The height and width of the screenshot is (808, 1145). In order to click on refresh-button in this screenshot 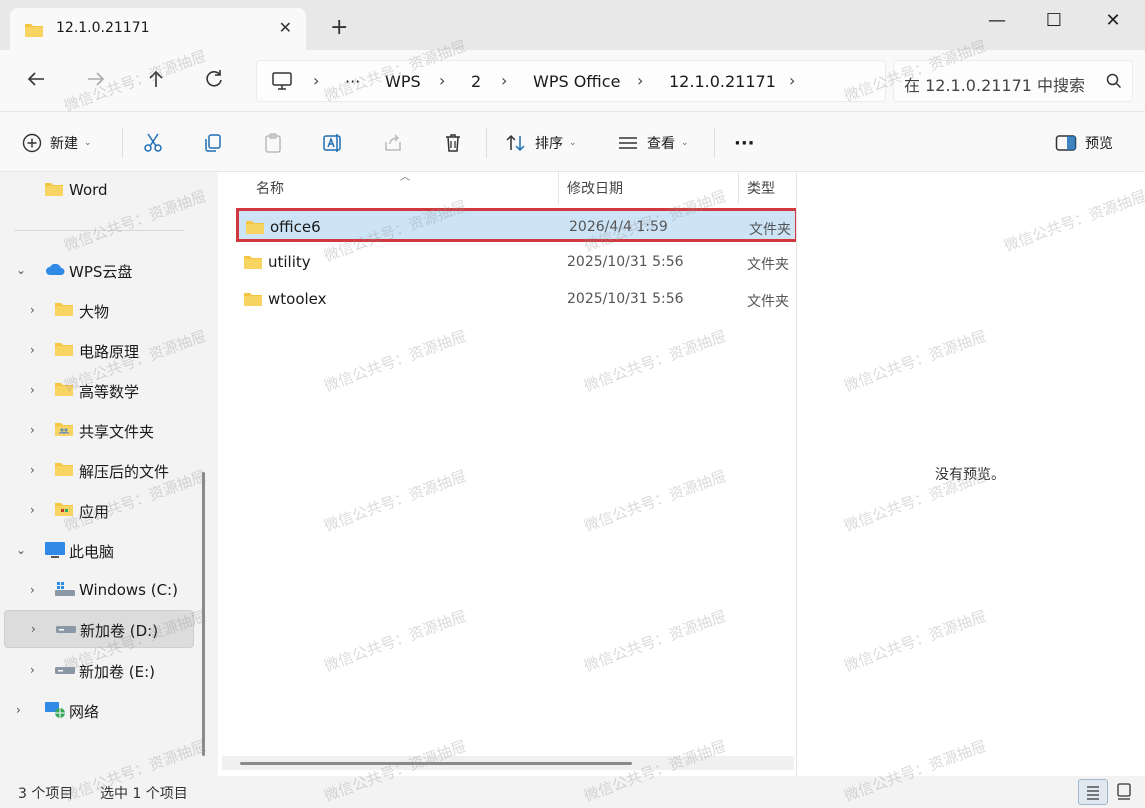, I will do `click(214, 82)`.